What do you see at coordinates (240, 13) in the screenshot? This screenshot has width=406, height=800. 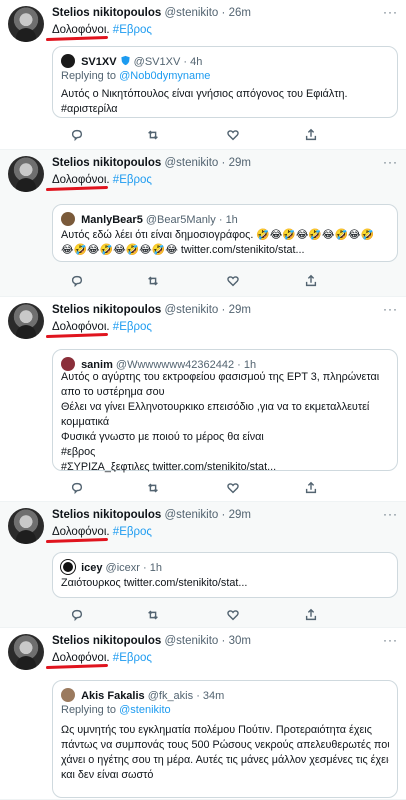 I see `tweet-time: 26m` at bounding box center [240, 13].